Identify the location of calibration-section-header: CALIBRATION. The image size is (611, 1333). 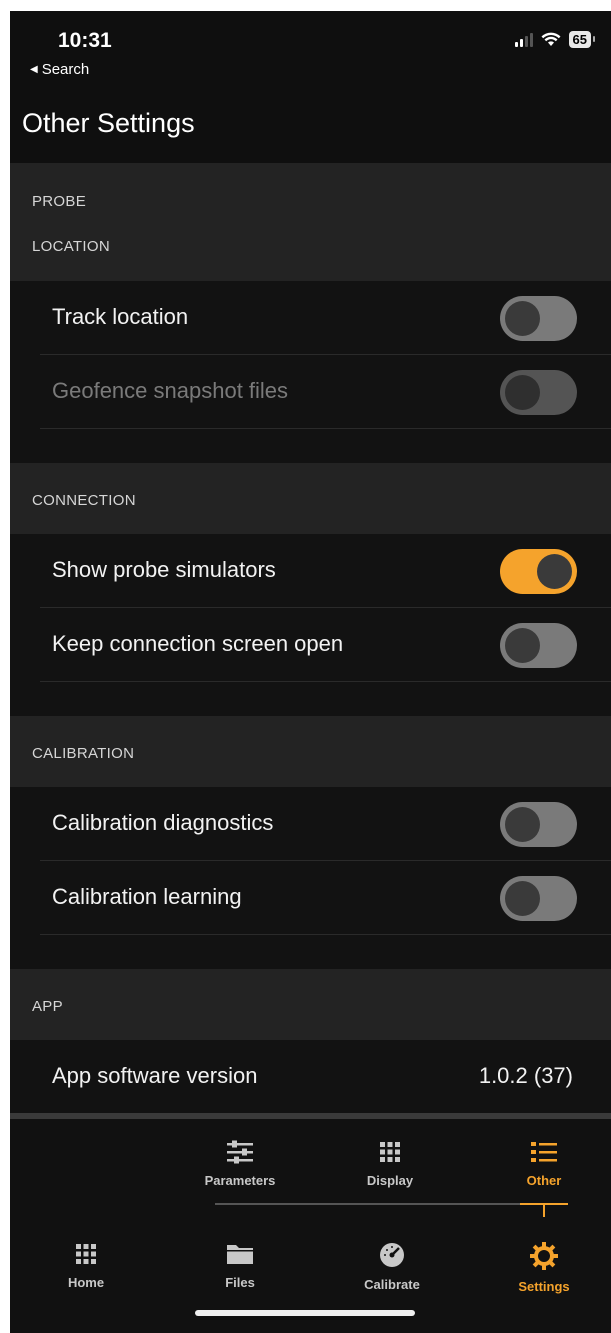
(310, 751).